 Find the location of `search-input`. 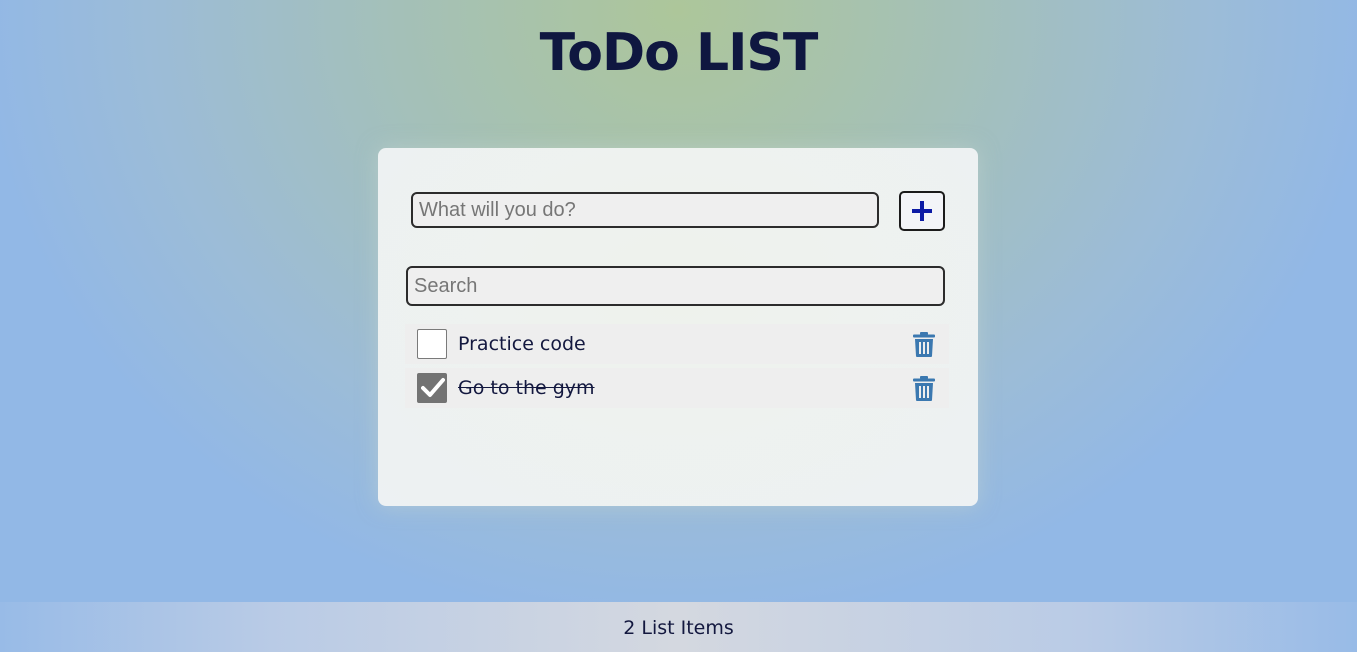

search-input is located at coordinates (675, 286).